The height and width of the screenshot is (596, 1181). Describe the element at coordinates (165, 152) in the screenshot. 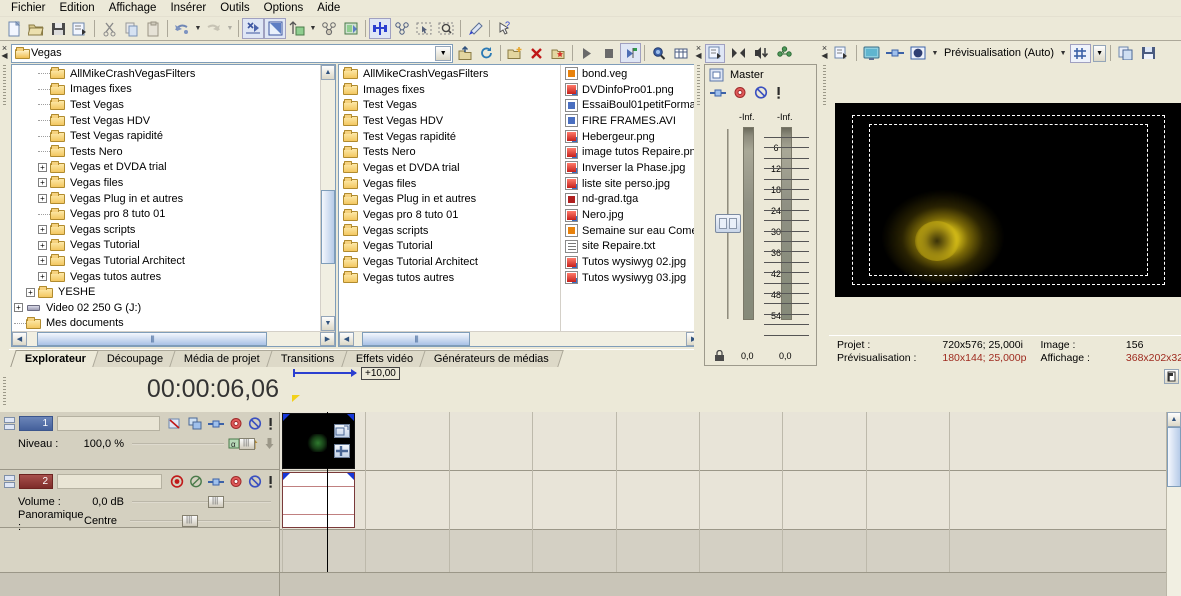

I see `tree-item: Tests Nero` at that location.